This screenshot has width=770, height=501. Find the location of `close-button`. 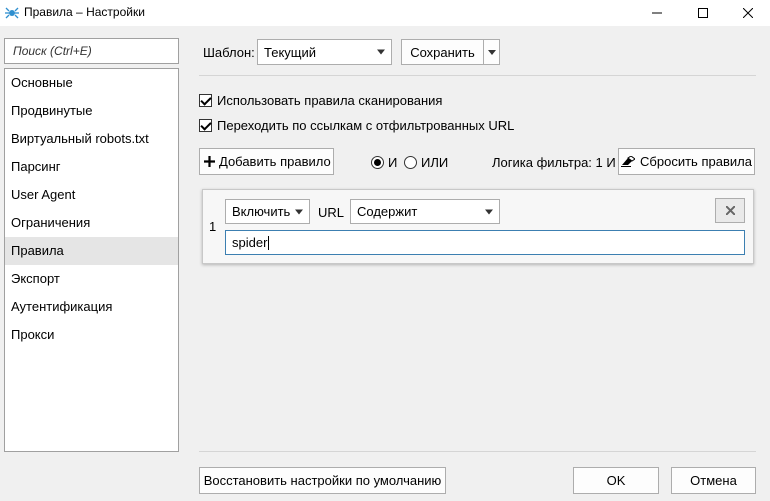

close-button is located at coordinates (747, 13).